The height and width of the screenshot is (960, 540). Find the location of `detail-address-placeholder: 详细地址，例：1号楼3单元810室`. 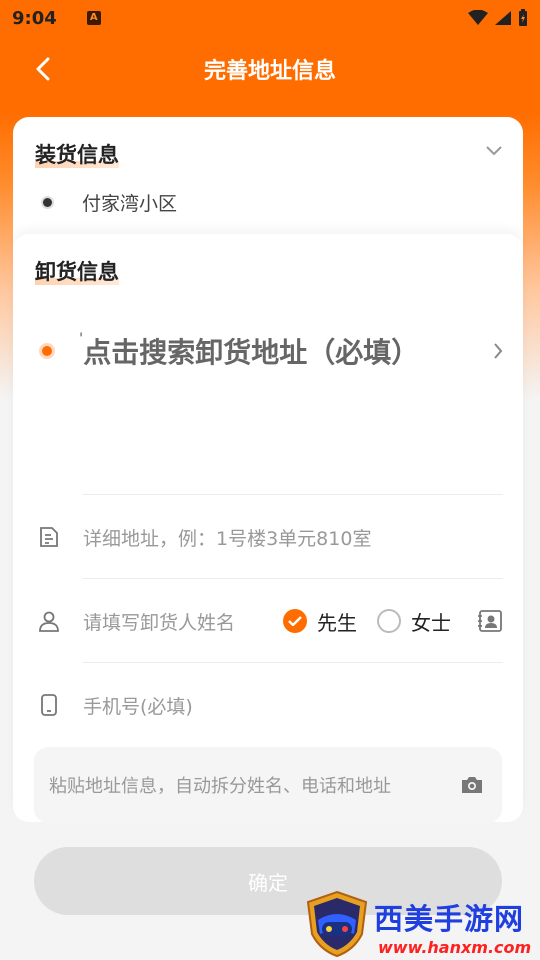

detail-address-placeholder: 详细地址，例：1号楼3单元810室 is located at coordinates (227, 538).